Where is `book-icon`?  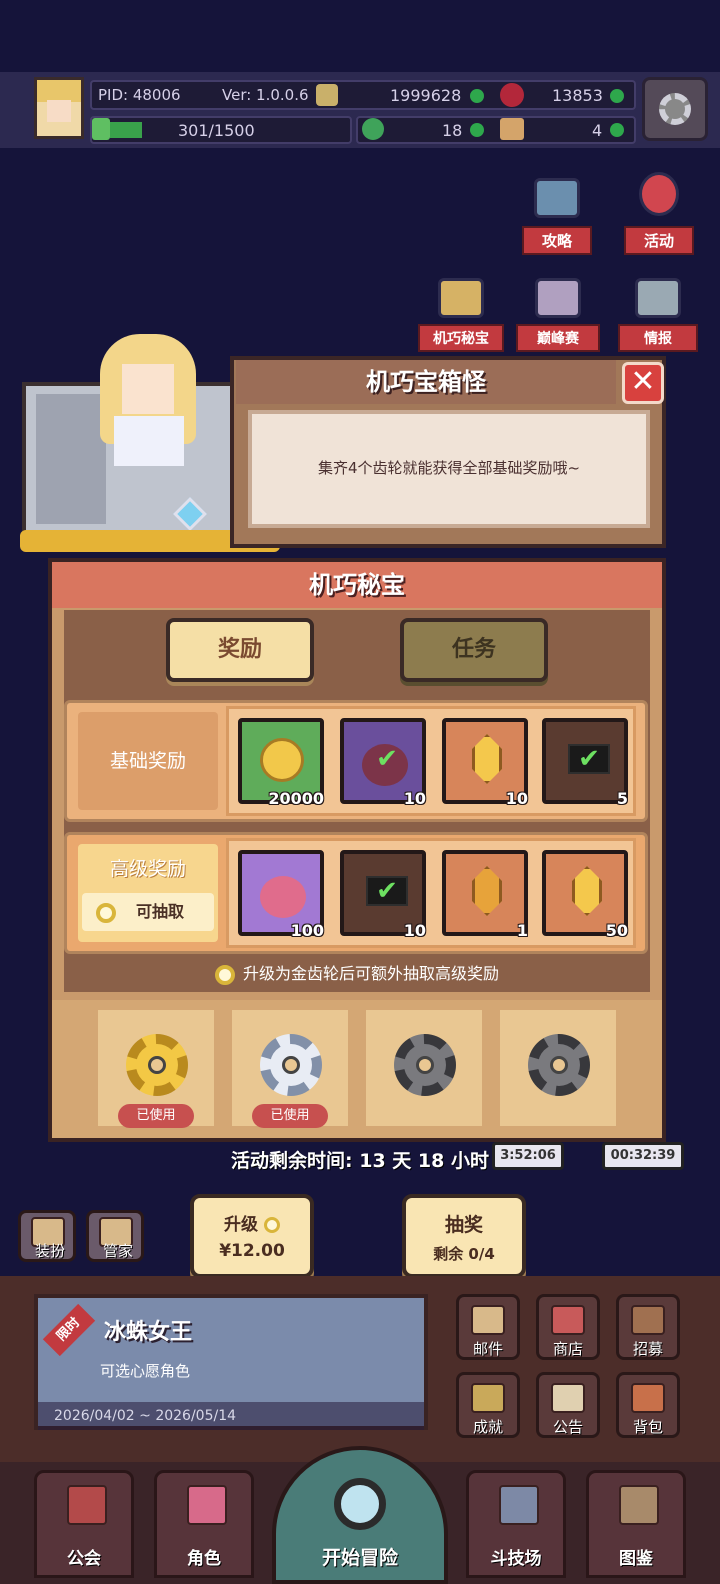
book-icon is located at coordinates (639, 1505).